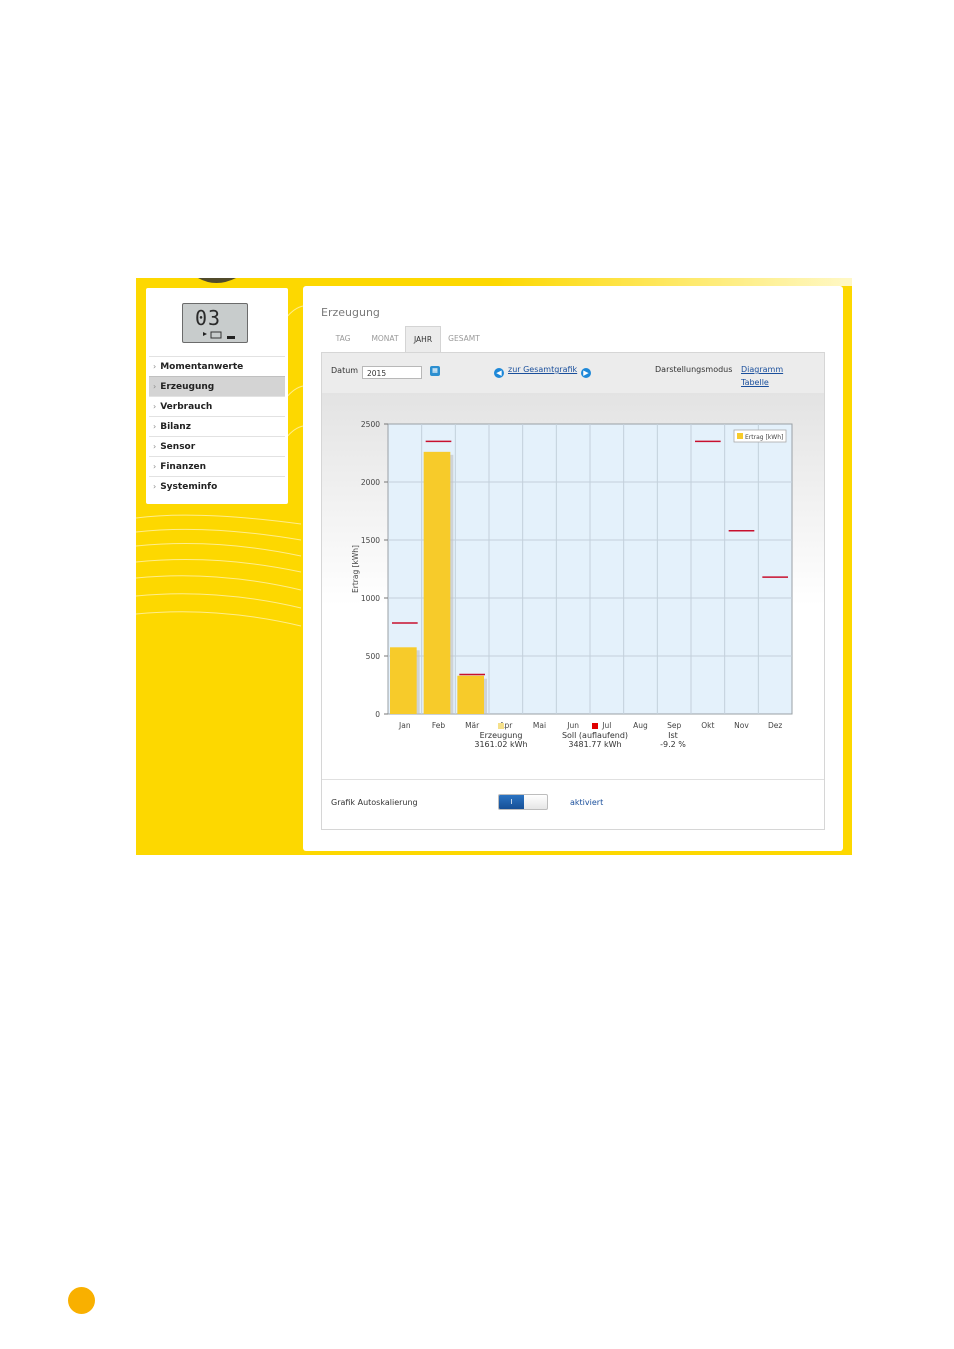  I want to click on autoscale-toggle: I, so click(523, 802).